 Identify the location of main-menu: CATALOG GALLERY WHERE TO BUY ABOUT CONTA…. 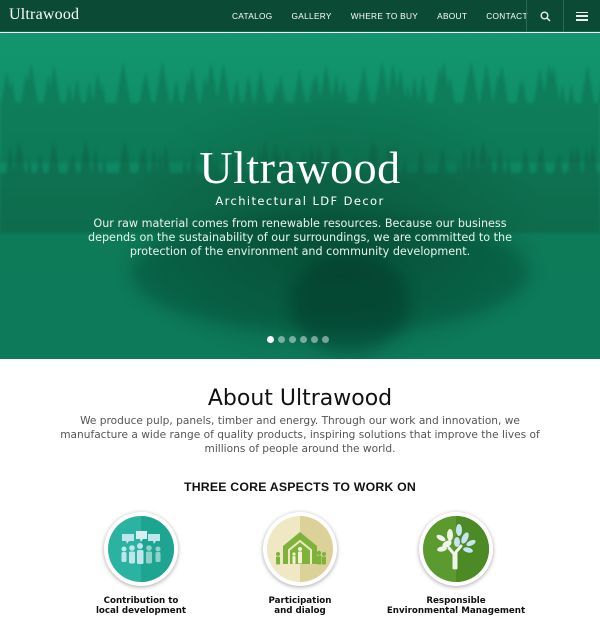
(389, 16).